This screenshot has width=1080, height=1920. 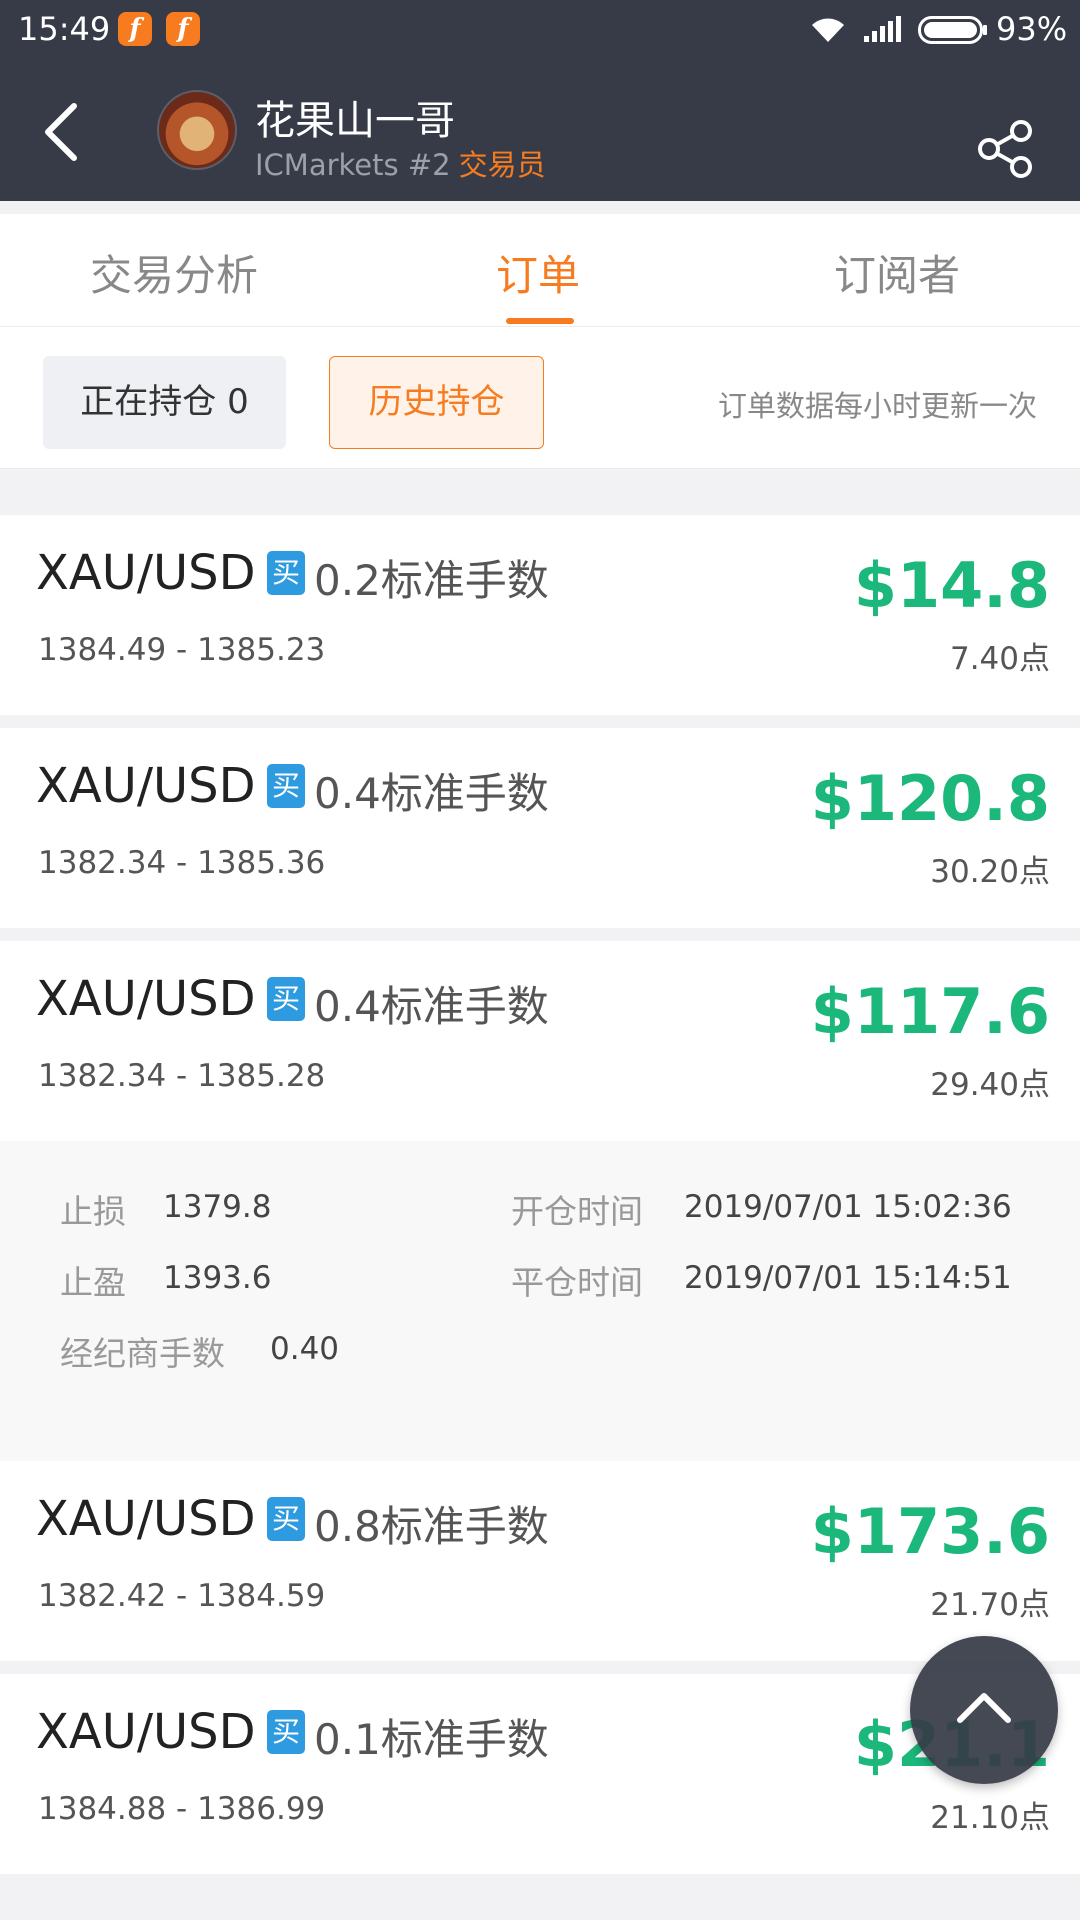 I want to click on order-points: 21.10点, so click(x=990, y=1818).